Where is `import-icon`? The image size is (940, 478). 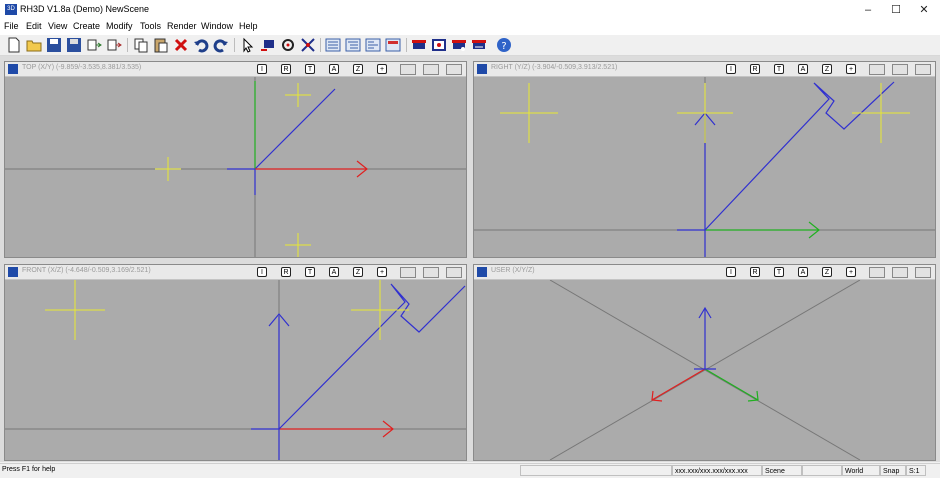
import-icon is located at coordinates (94, 45).